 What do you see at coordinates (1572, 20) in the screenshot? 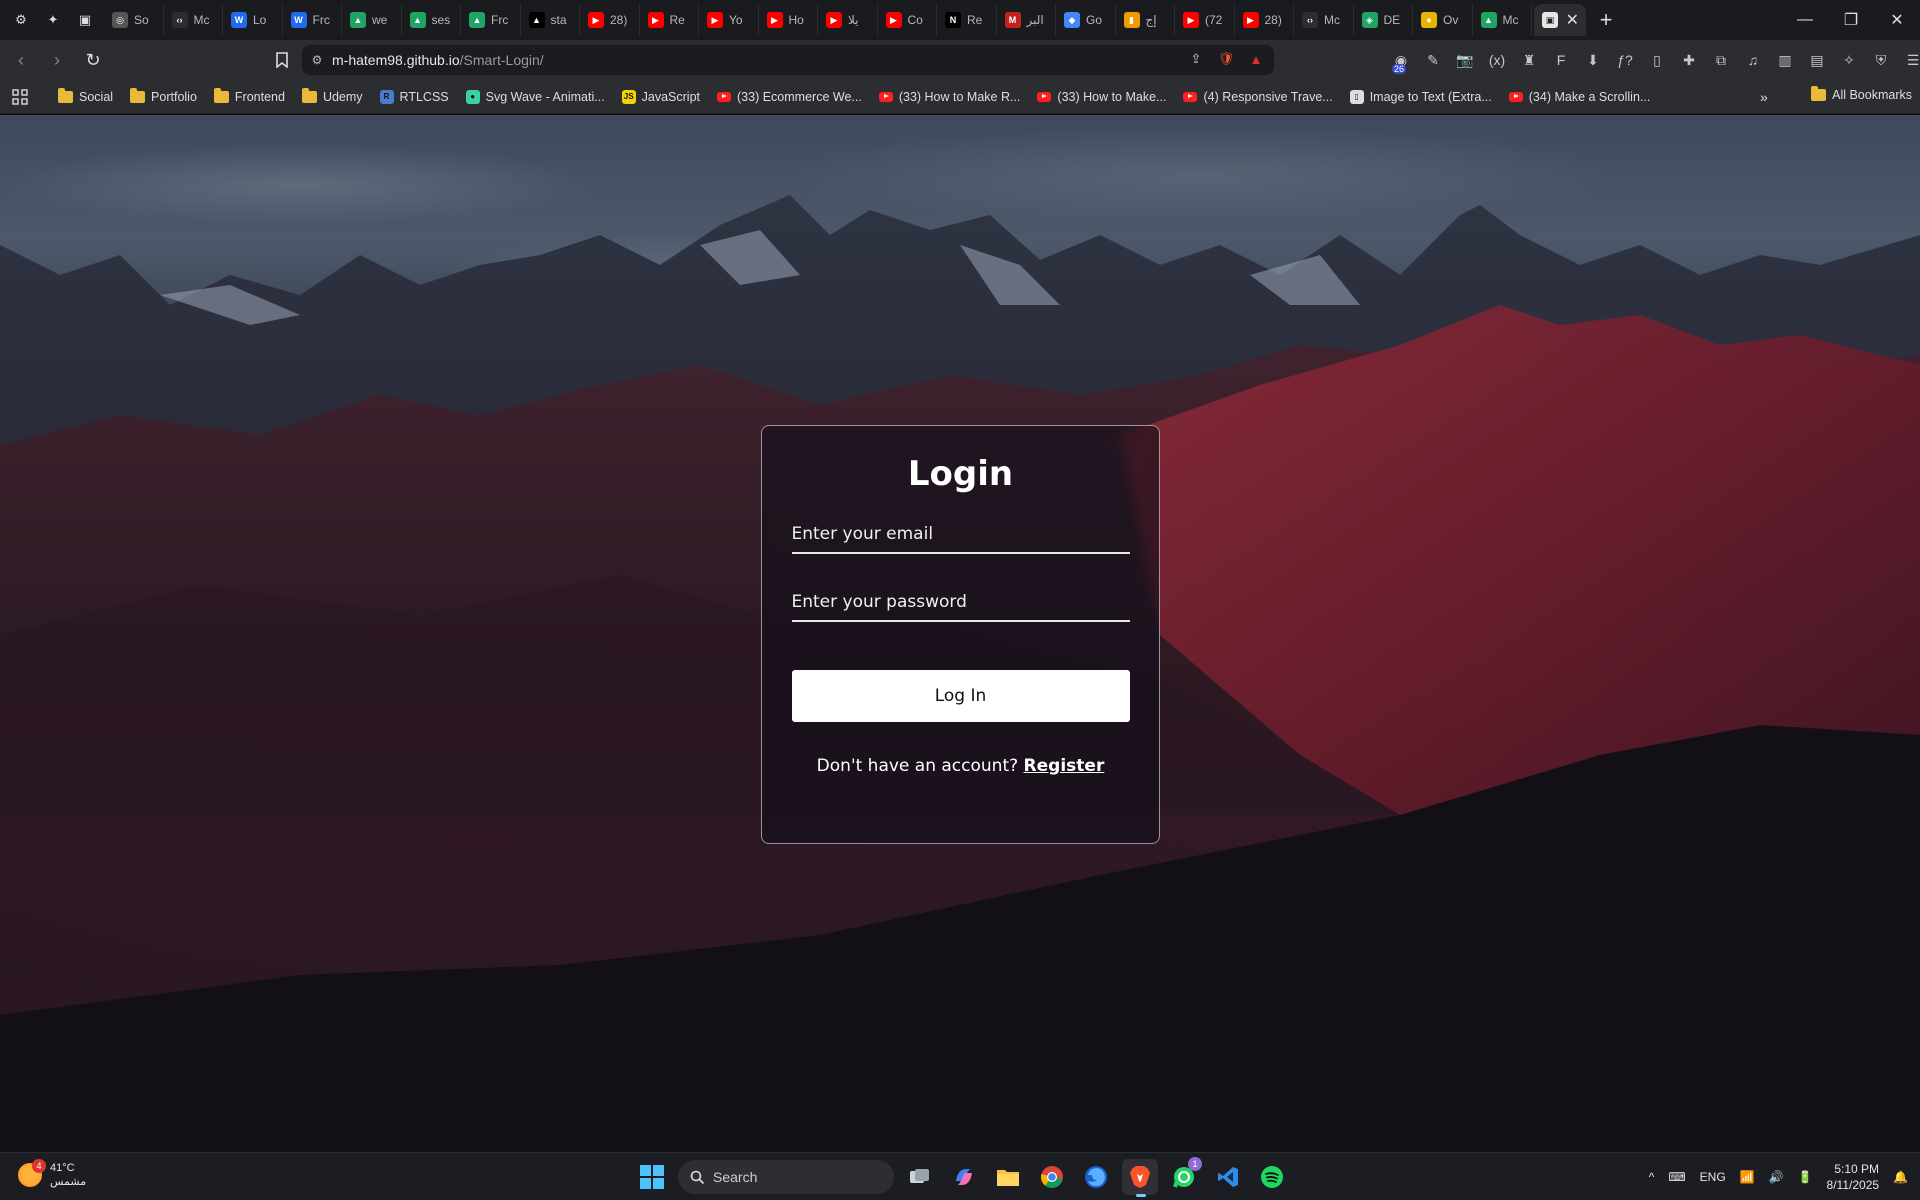
I see `close-icon: ✕` at bounding box center [1572, 20].